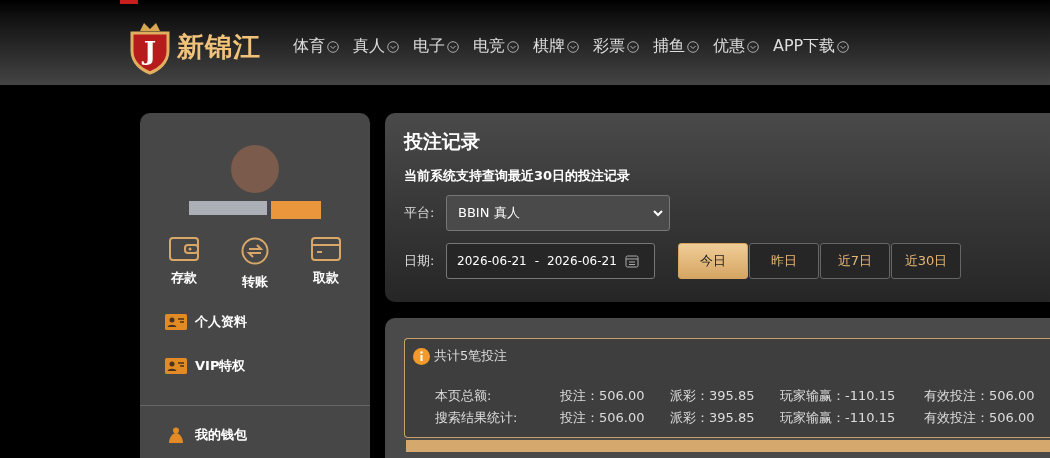  Describe the element at coordinates (316, 46) in the screenshot. I see `nav-link: 体育` at that location.